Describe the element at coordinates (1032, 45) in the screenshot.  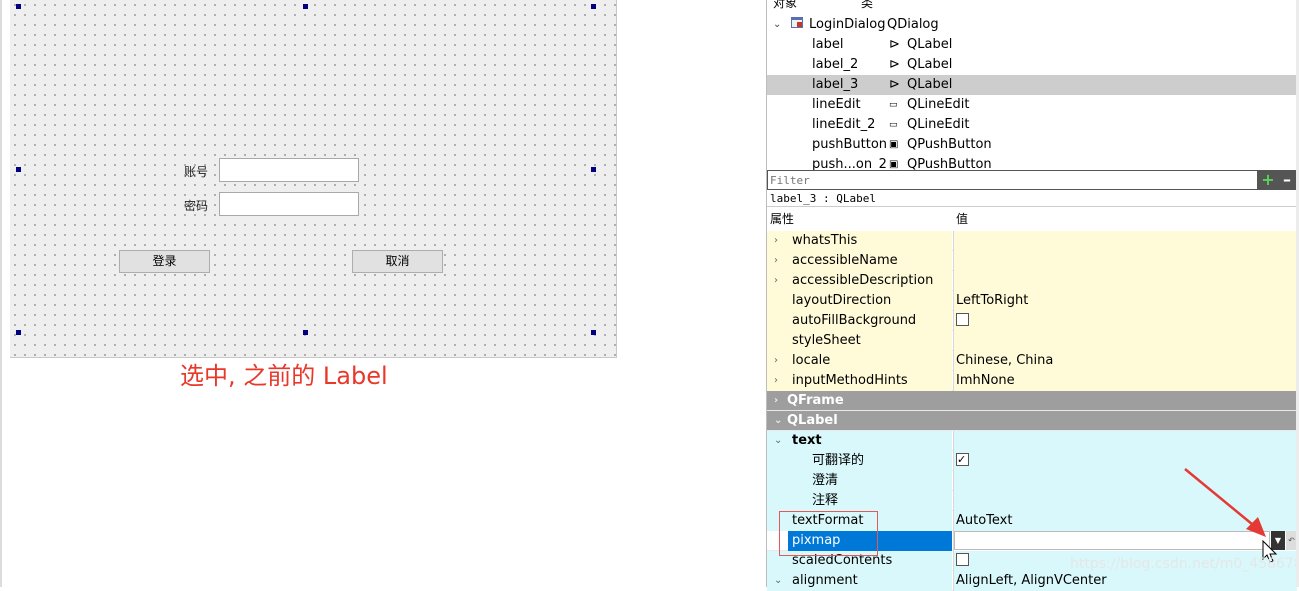
I see `tree-row-label: label ⊳ QLabel` at that location.